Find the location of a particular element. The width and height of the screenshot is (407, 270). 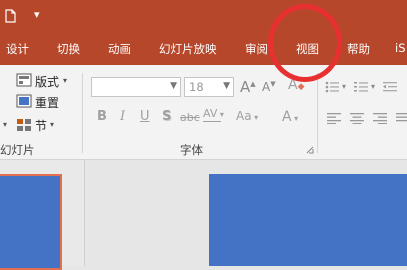

ribbon-tabs: 设计 切换 动画 幻灯片放映 审阅 视图 帮助 iS is located at coordinates (203, 49).